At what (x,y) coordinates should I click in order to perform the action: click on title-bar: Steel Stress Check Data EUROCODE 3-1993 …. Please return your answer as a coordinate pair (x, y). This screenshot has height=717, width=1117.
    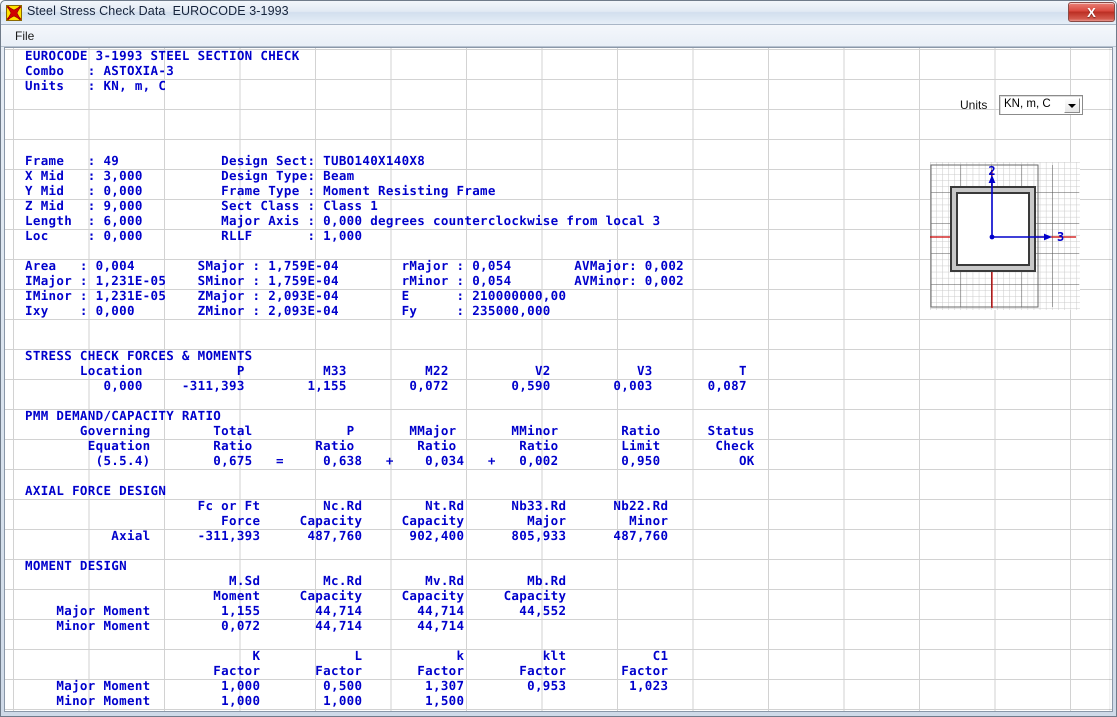
    Looking at the image, I should click on (558, 13).